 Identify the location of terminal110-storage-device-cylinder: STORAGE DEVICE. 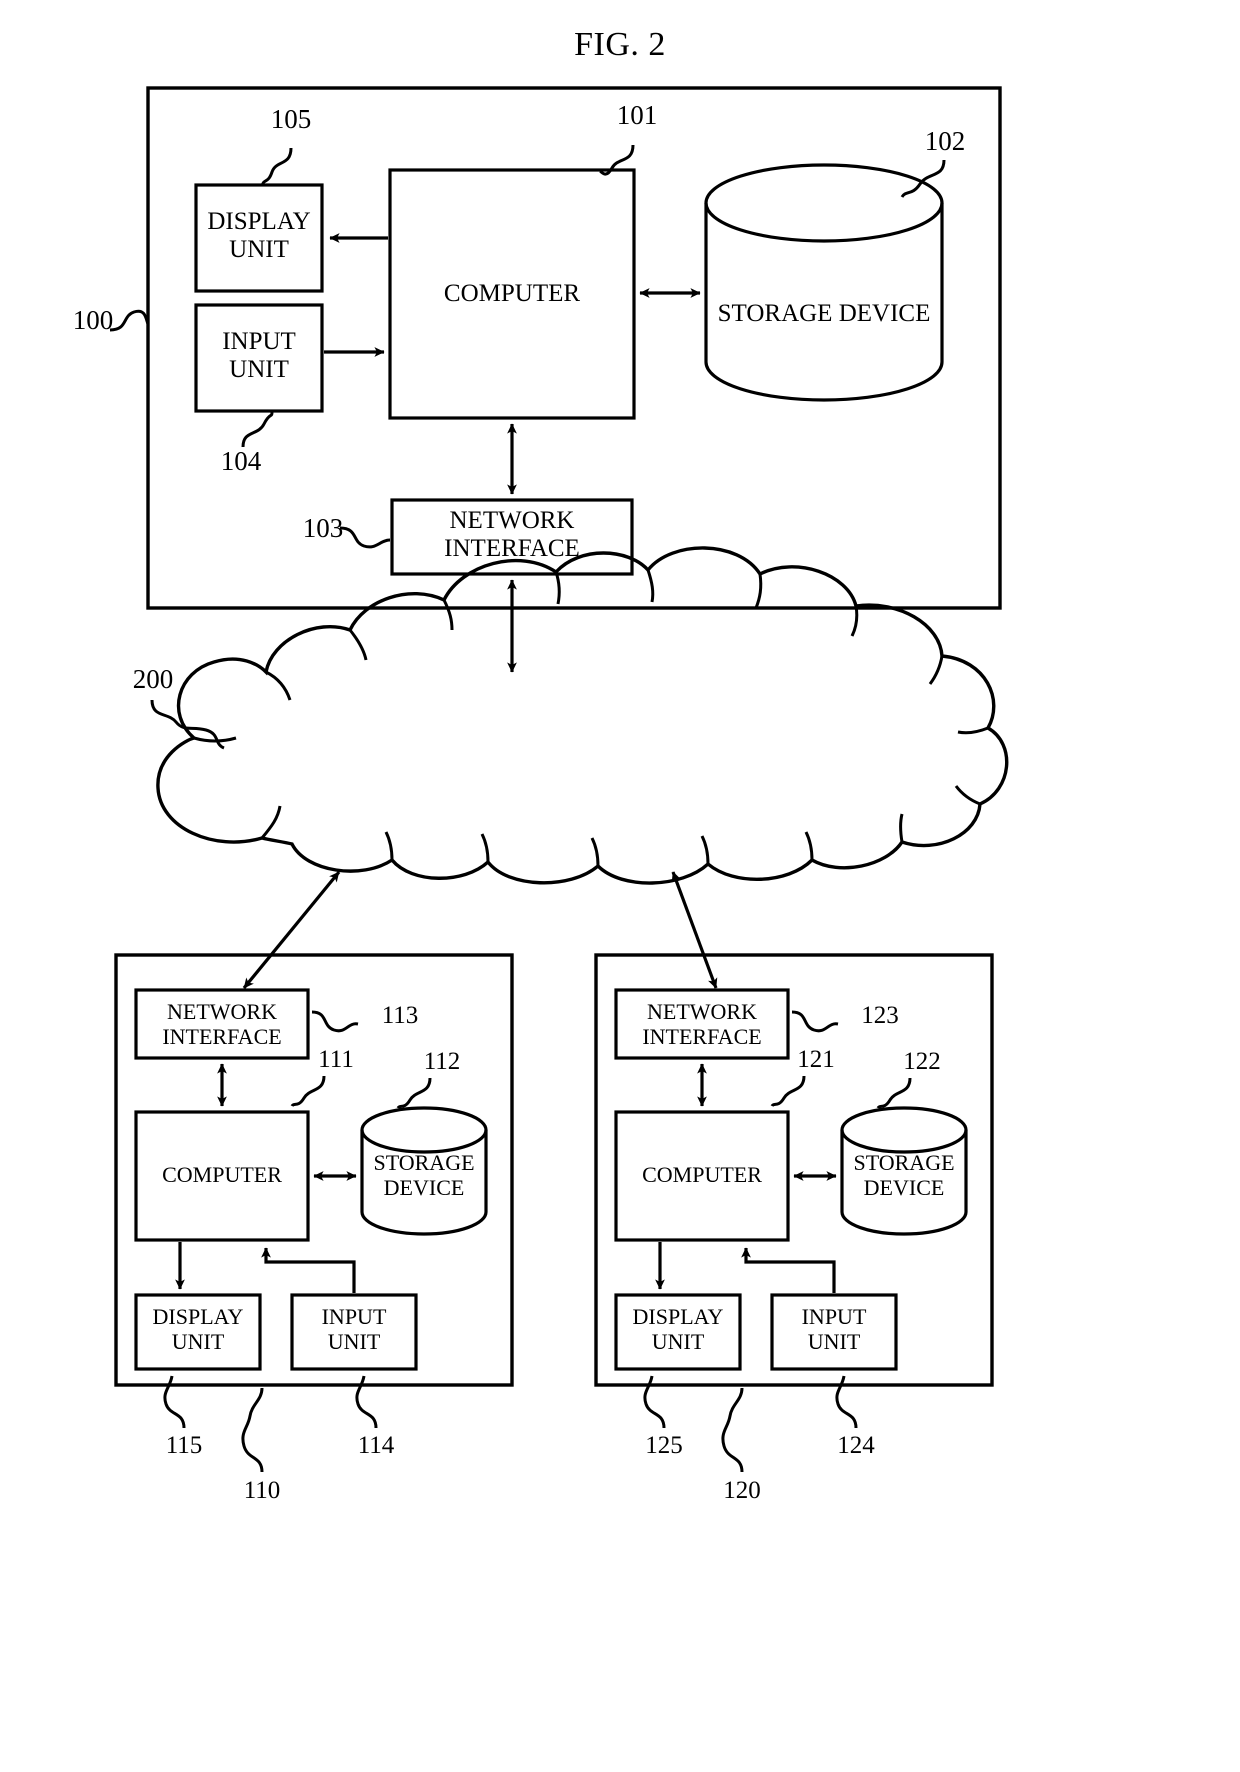
(424, 1175).